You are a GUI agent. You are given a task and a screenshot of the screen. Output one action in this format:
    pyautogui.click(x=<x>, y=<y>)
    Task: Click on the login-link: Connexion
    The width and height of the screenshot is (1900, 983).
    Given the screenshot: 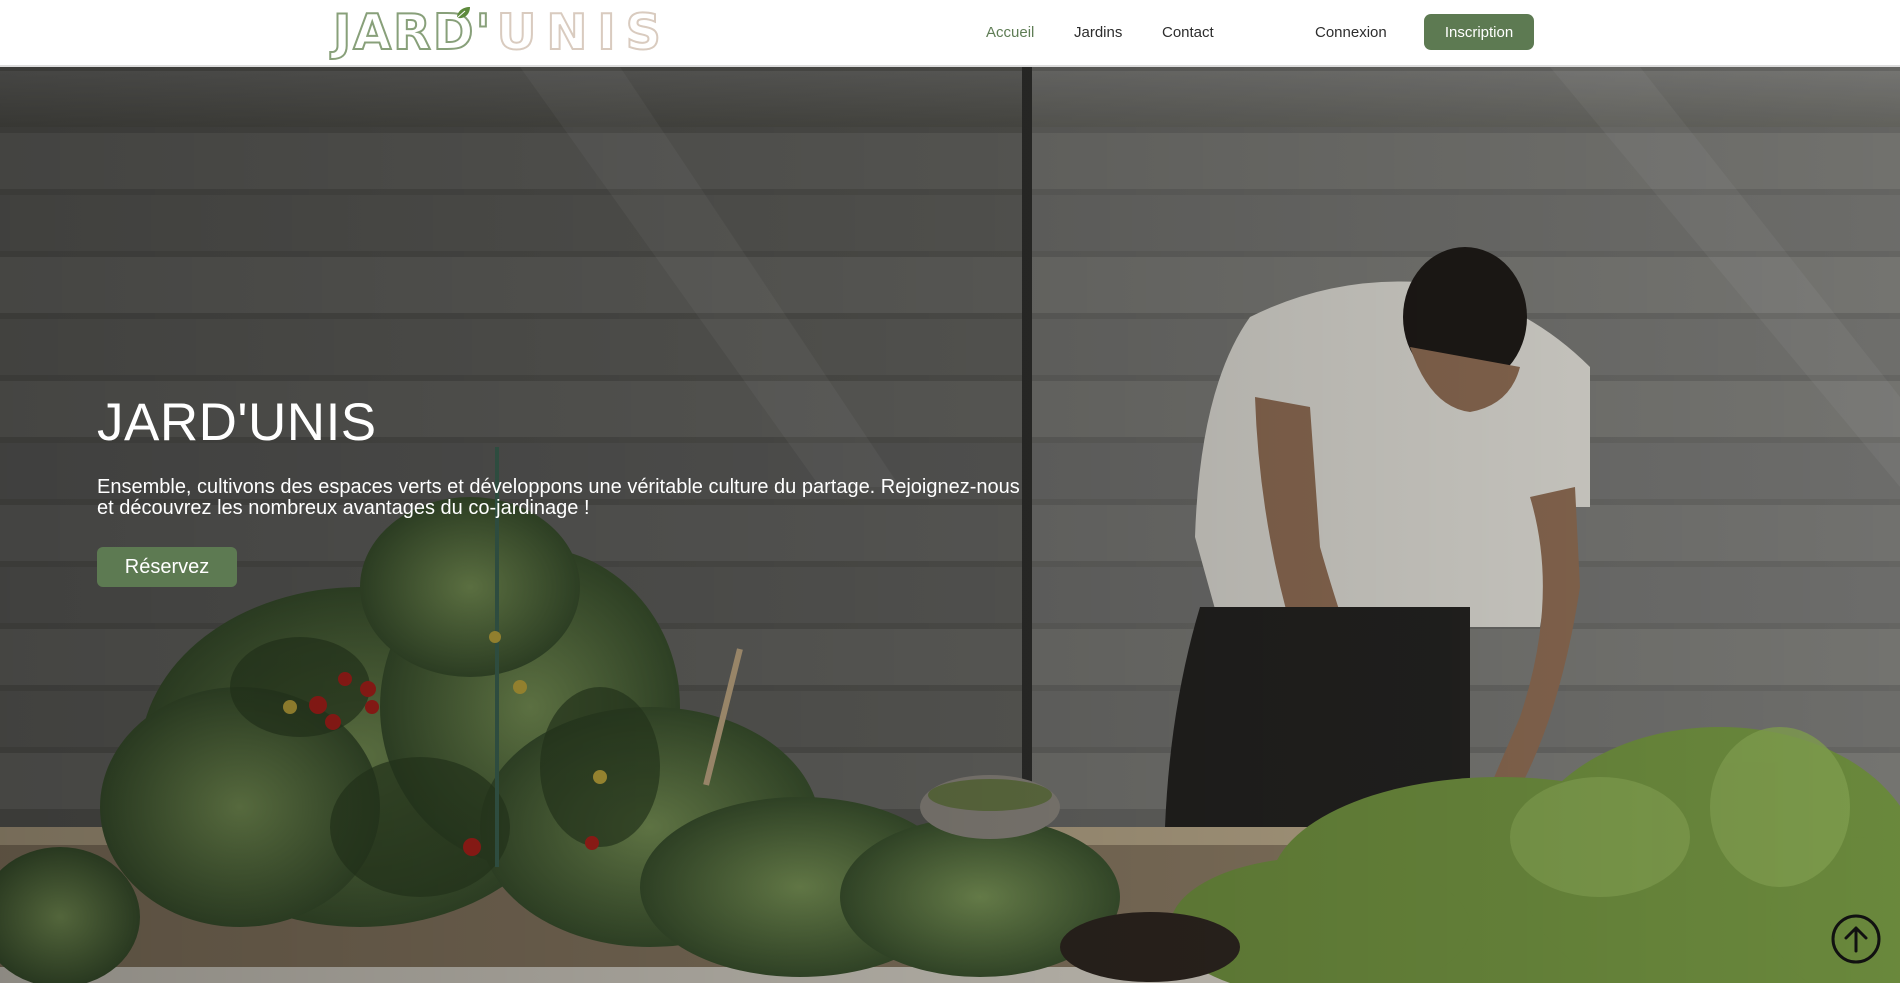 What is the action you would take?
    pyautogui.click(x=1351, y=32)
    